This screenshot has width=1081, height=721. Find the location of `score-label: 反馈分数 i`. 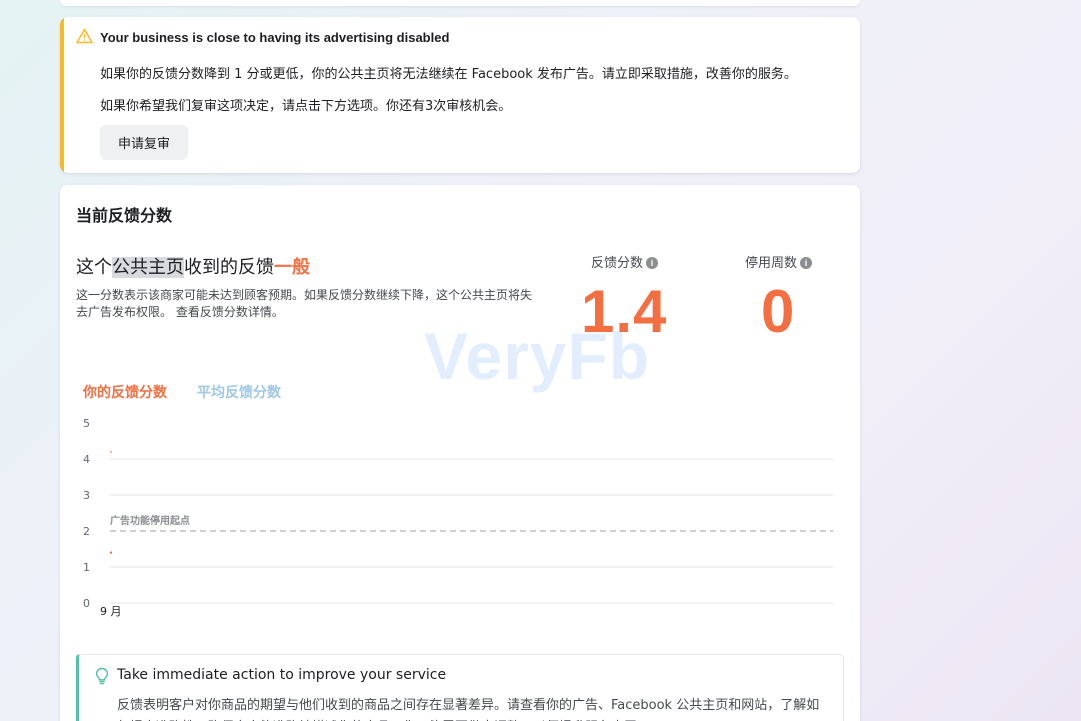

score-label: 反馈分数 i is located at coordinates (625, 261).